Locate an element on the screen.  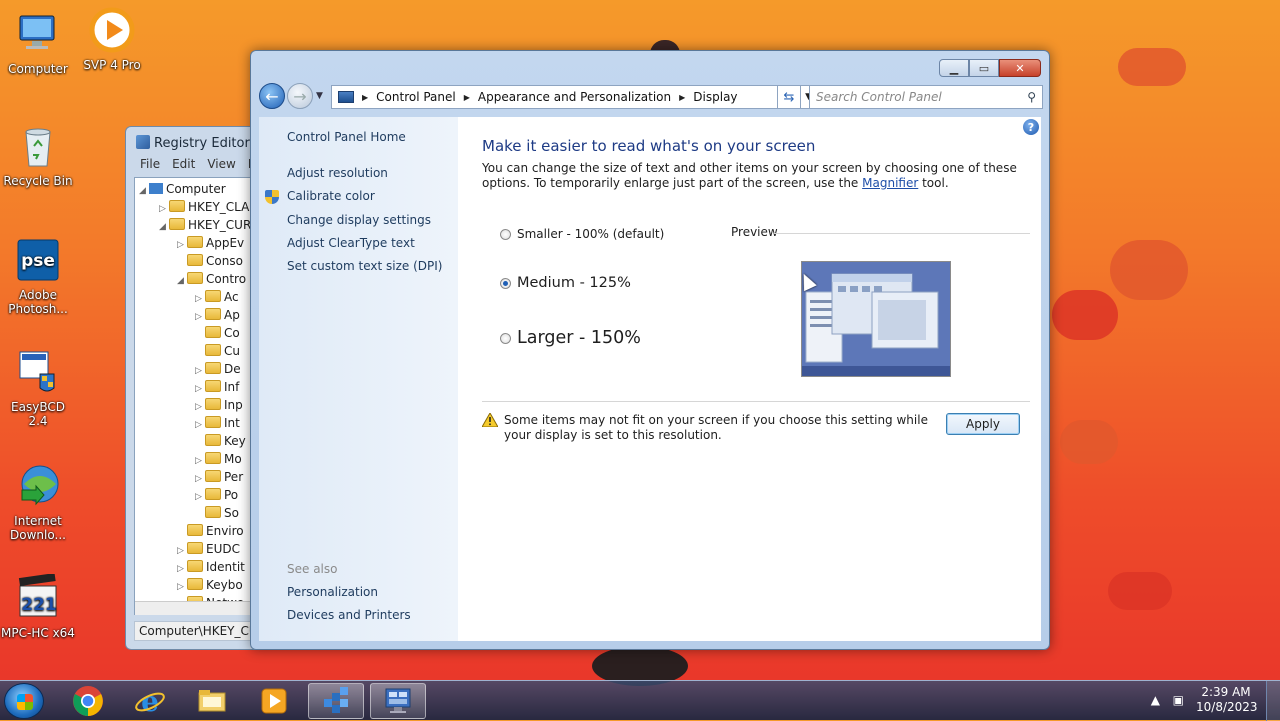
tree-node-label: Computer is located at coordinates (196, 189).